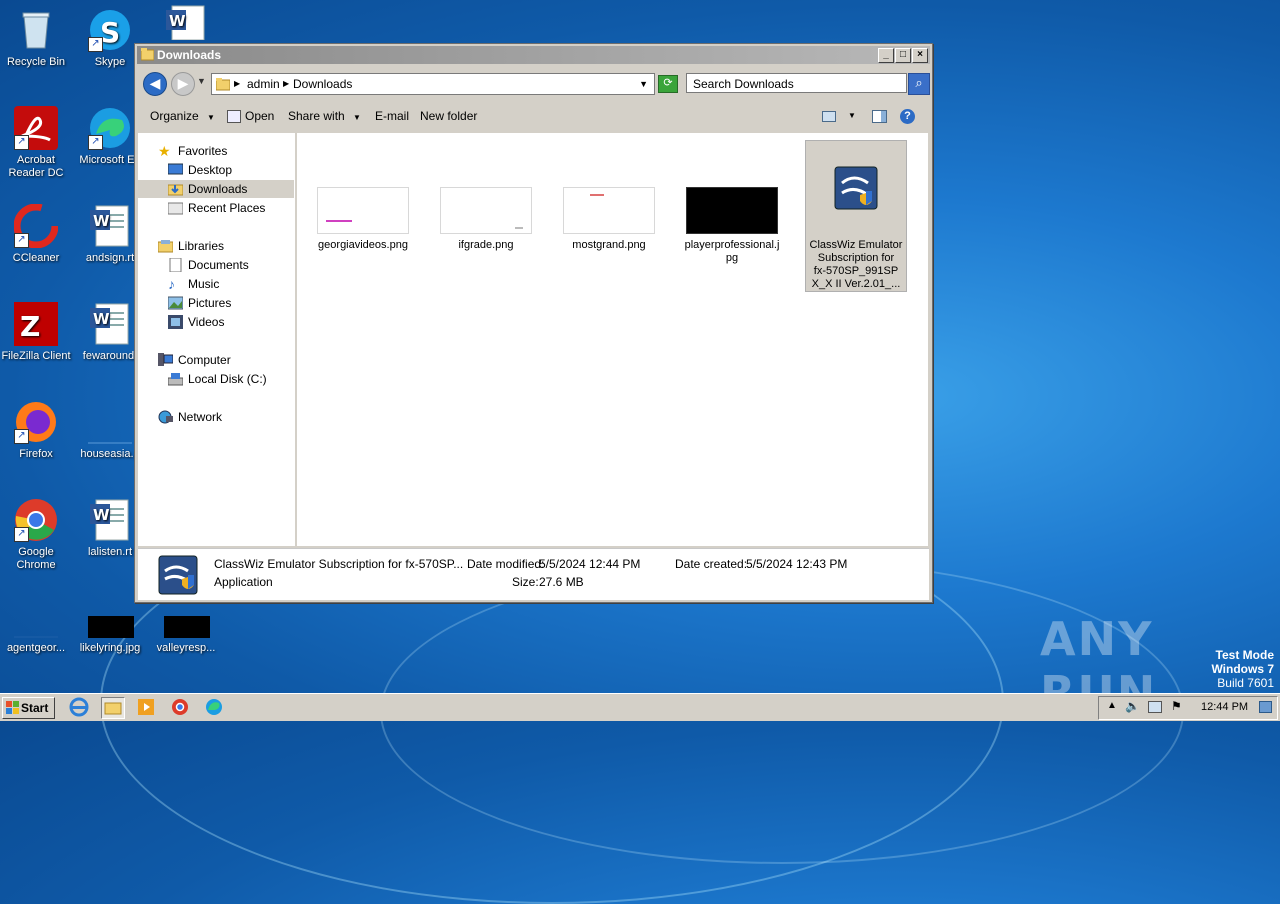 Image resolution: width=1280 pixels, height=904 pixels. What do you see at coordinates (175, 322) in the screenshot?
I see `videos-icon` at bounding box center [175, 322].